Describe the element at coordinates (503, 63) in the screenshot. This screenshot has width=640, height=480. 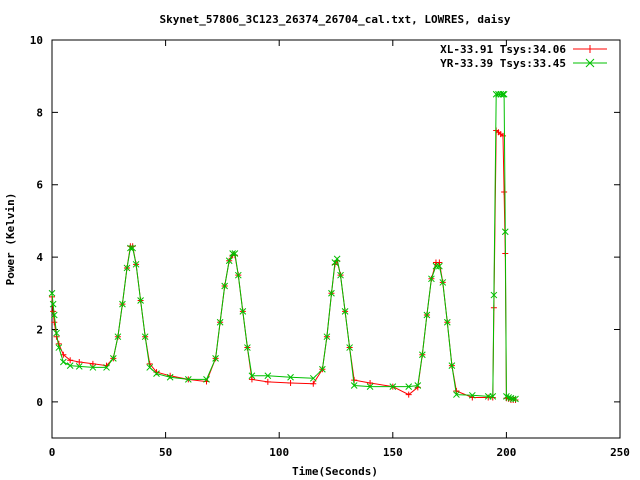
I see `legend-label-yr: YR-33.39 Tsys:33.45` at that location.